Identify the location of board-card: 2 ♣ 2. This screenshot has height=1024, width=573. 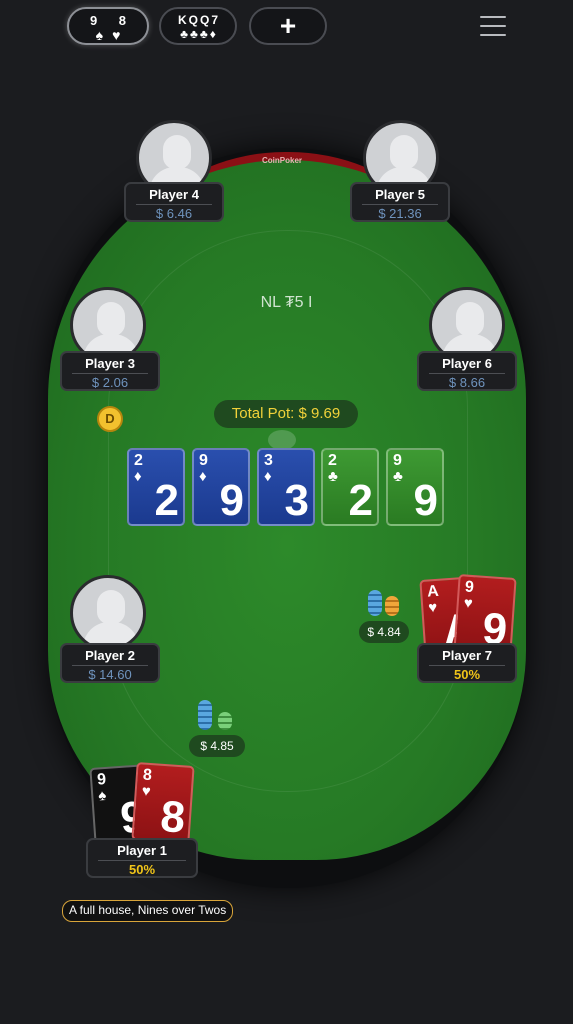
(350, 487).